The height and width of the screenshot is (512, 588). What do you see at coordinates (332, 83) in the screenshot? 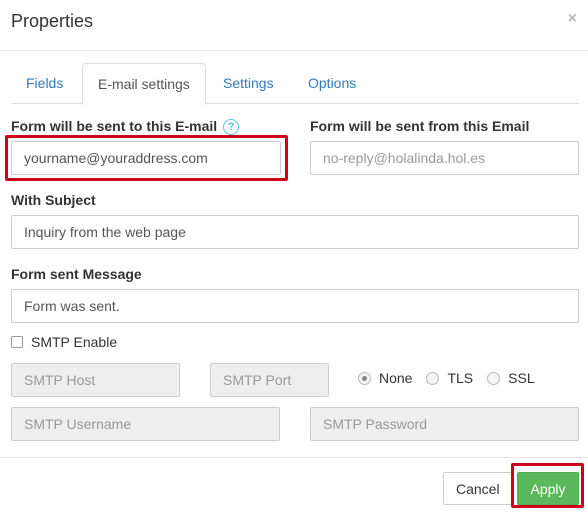
I see `tab-options: Options` at bounding box center [332, 83].